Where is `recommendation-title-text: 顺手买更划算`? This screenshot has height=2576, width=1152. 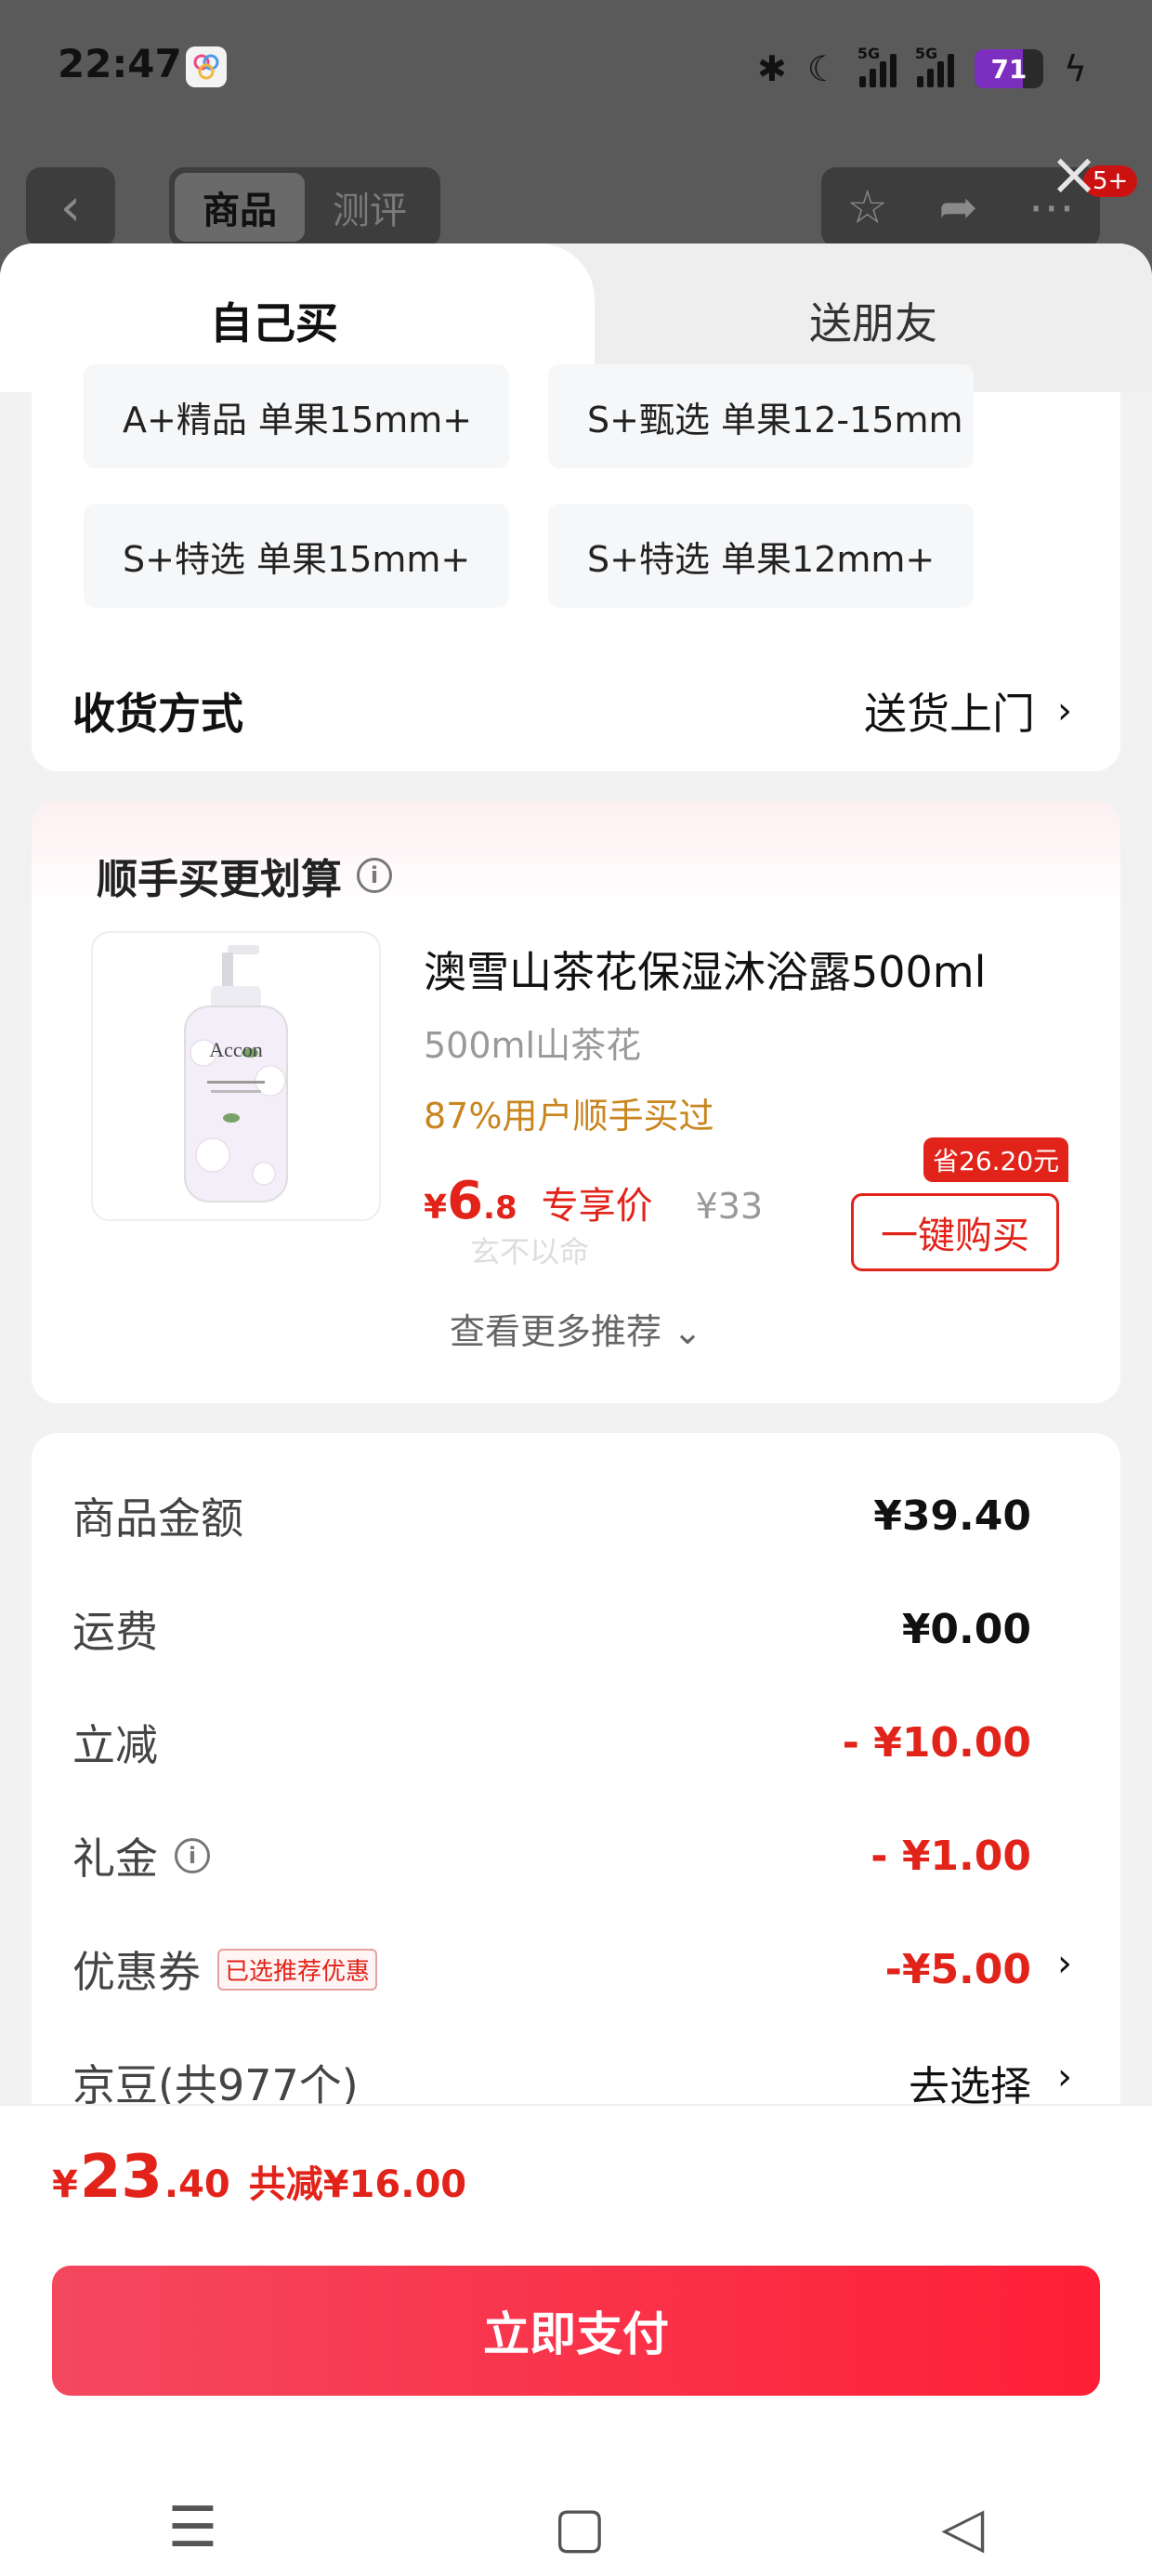 recommendation-title-text: 顺手买更划算 is located at coordinates (219, 879).